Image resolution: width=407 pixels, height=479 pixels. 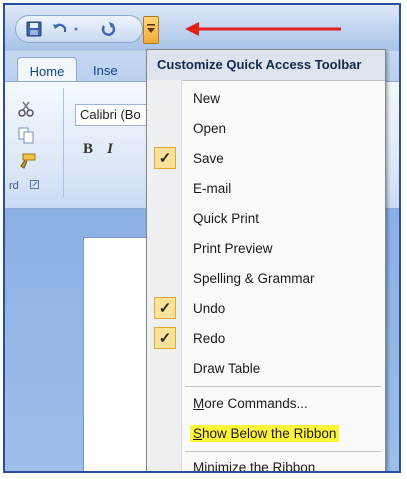 I want to click on customize-qat-button, so click(x=151, y=30).